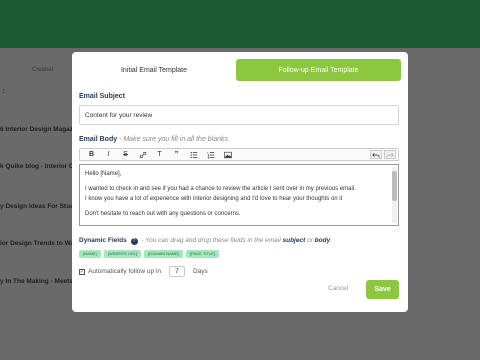 The width and height of the screenshot is (480, 360). I want to click on editor-toolbar: B I S T ”, so click(239, 154).